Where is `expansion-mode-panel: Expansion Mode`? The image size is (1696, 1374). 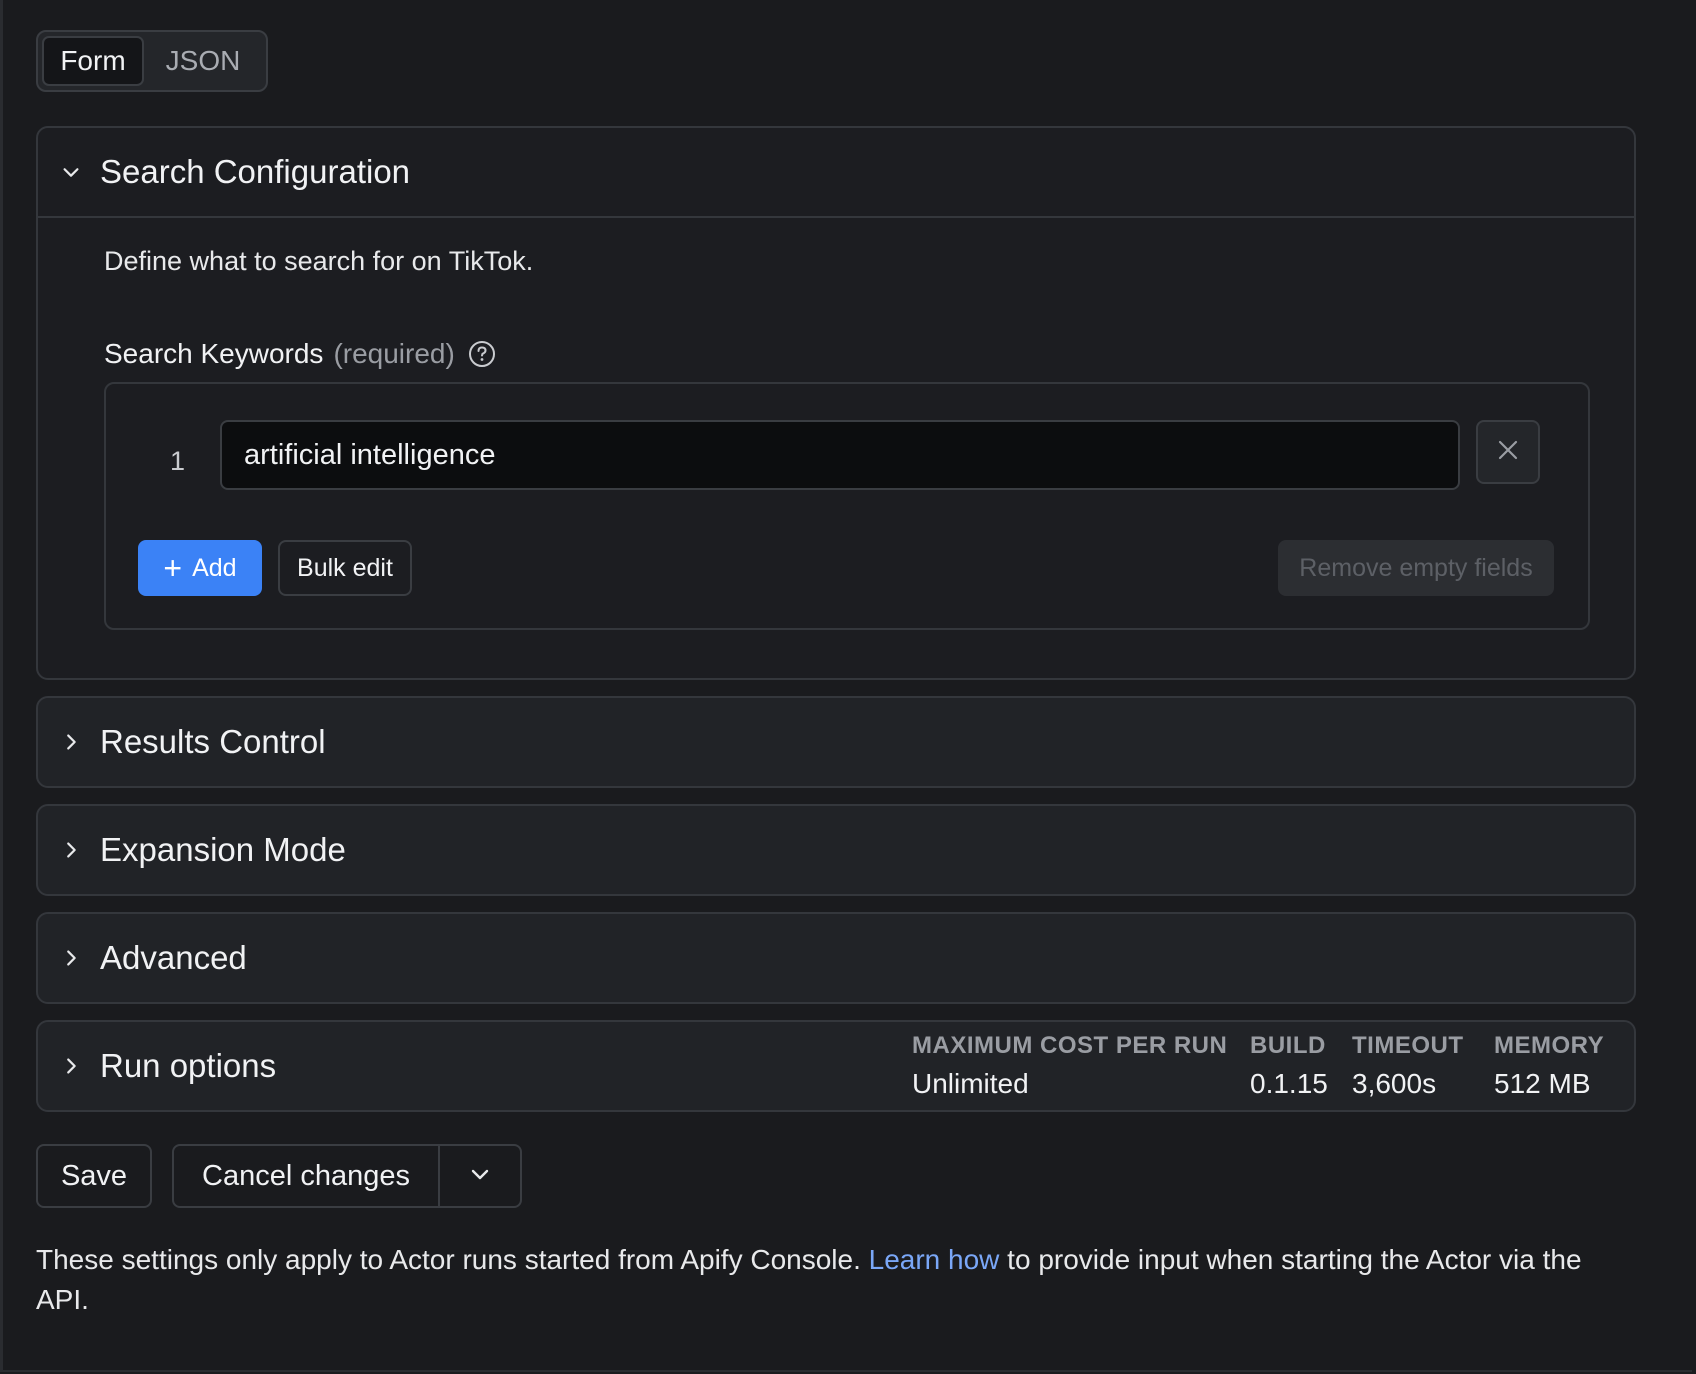
expansion-mode-panel: Expansion Mode is located at coordinates (836, 850).